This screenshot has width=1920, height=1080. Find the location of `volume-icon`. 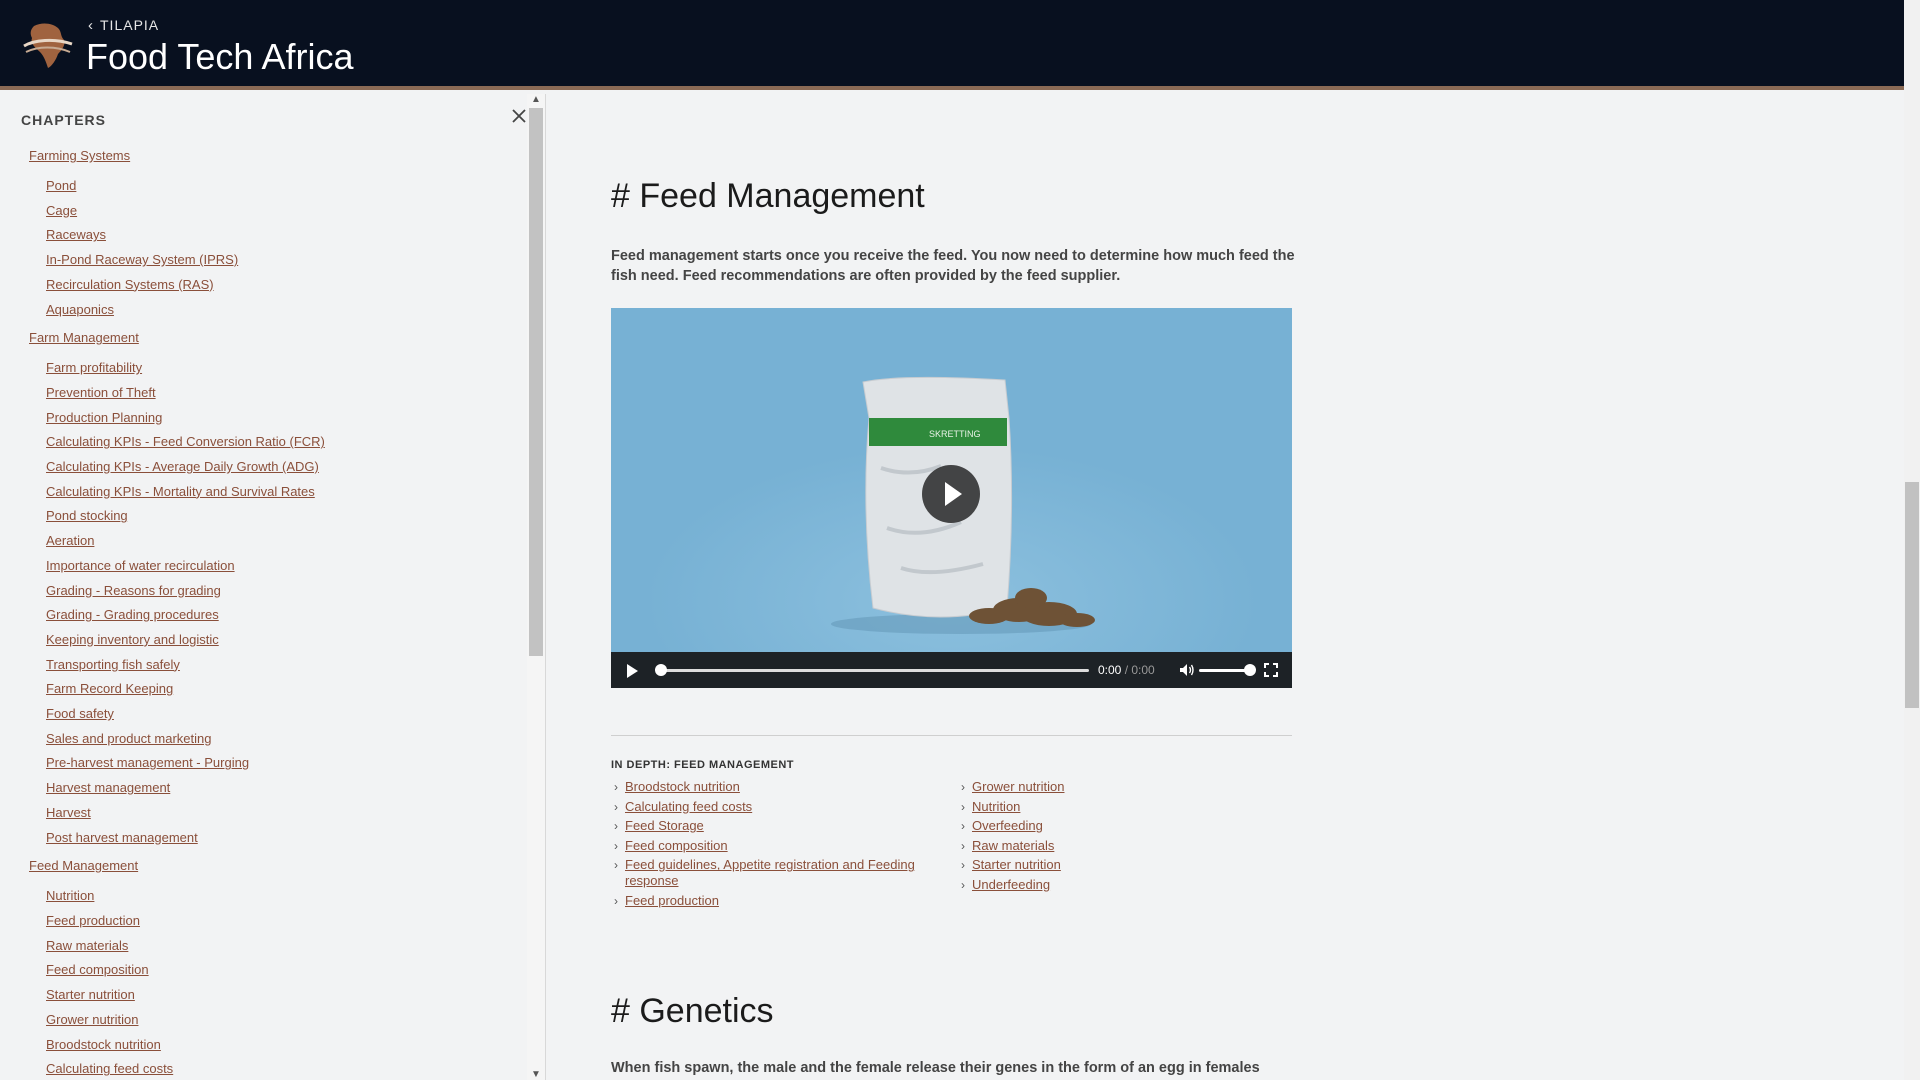

volume-icon is located at coordinates (1187, 670).